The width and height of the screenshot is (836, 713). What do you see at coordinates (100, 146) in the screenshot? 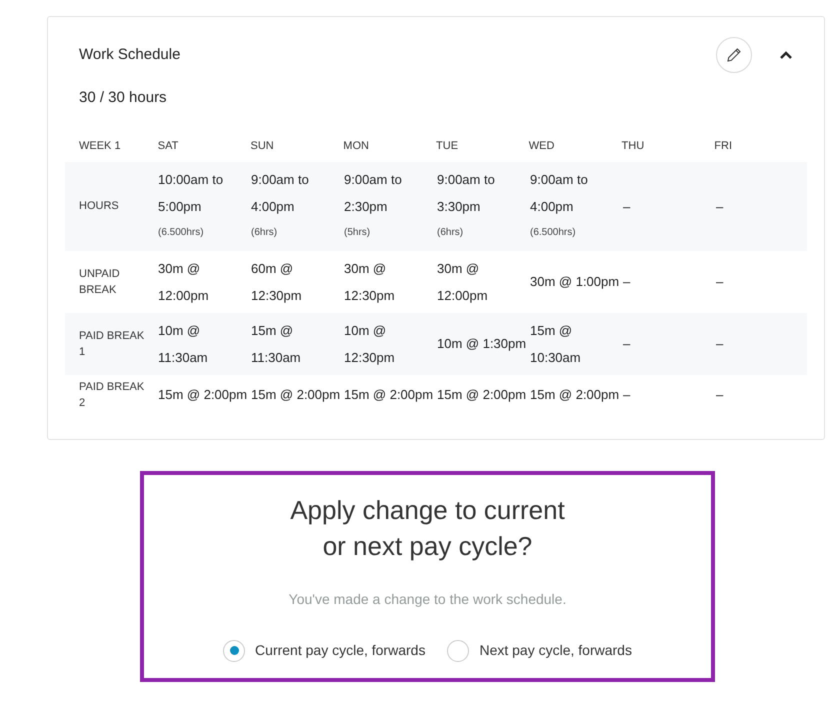
I see `column-header: WEEK 1` at bounding box center [100, 146].